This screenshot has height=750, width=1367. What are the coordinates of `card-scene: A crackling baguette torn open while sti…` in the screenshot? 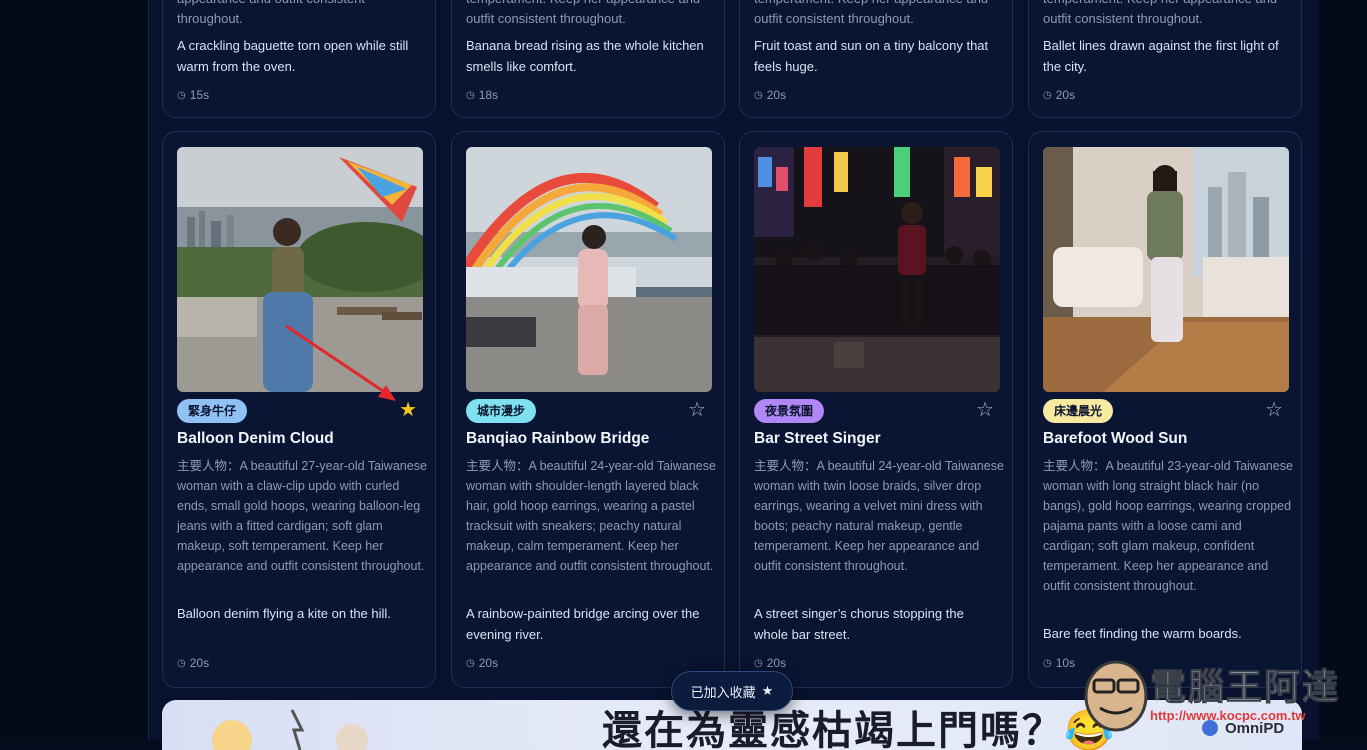 It's located at (293, 56).